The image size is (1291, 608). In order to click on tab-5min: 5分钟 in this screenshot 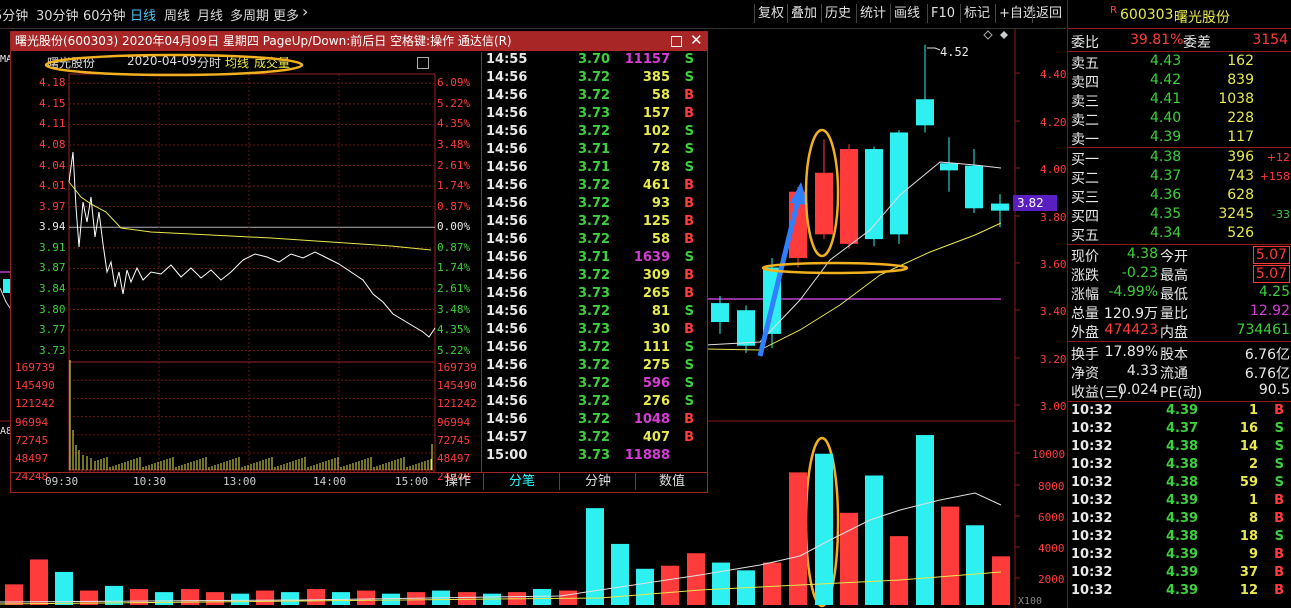, I will do `click(14, 14)`.